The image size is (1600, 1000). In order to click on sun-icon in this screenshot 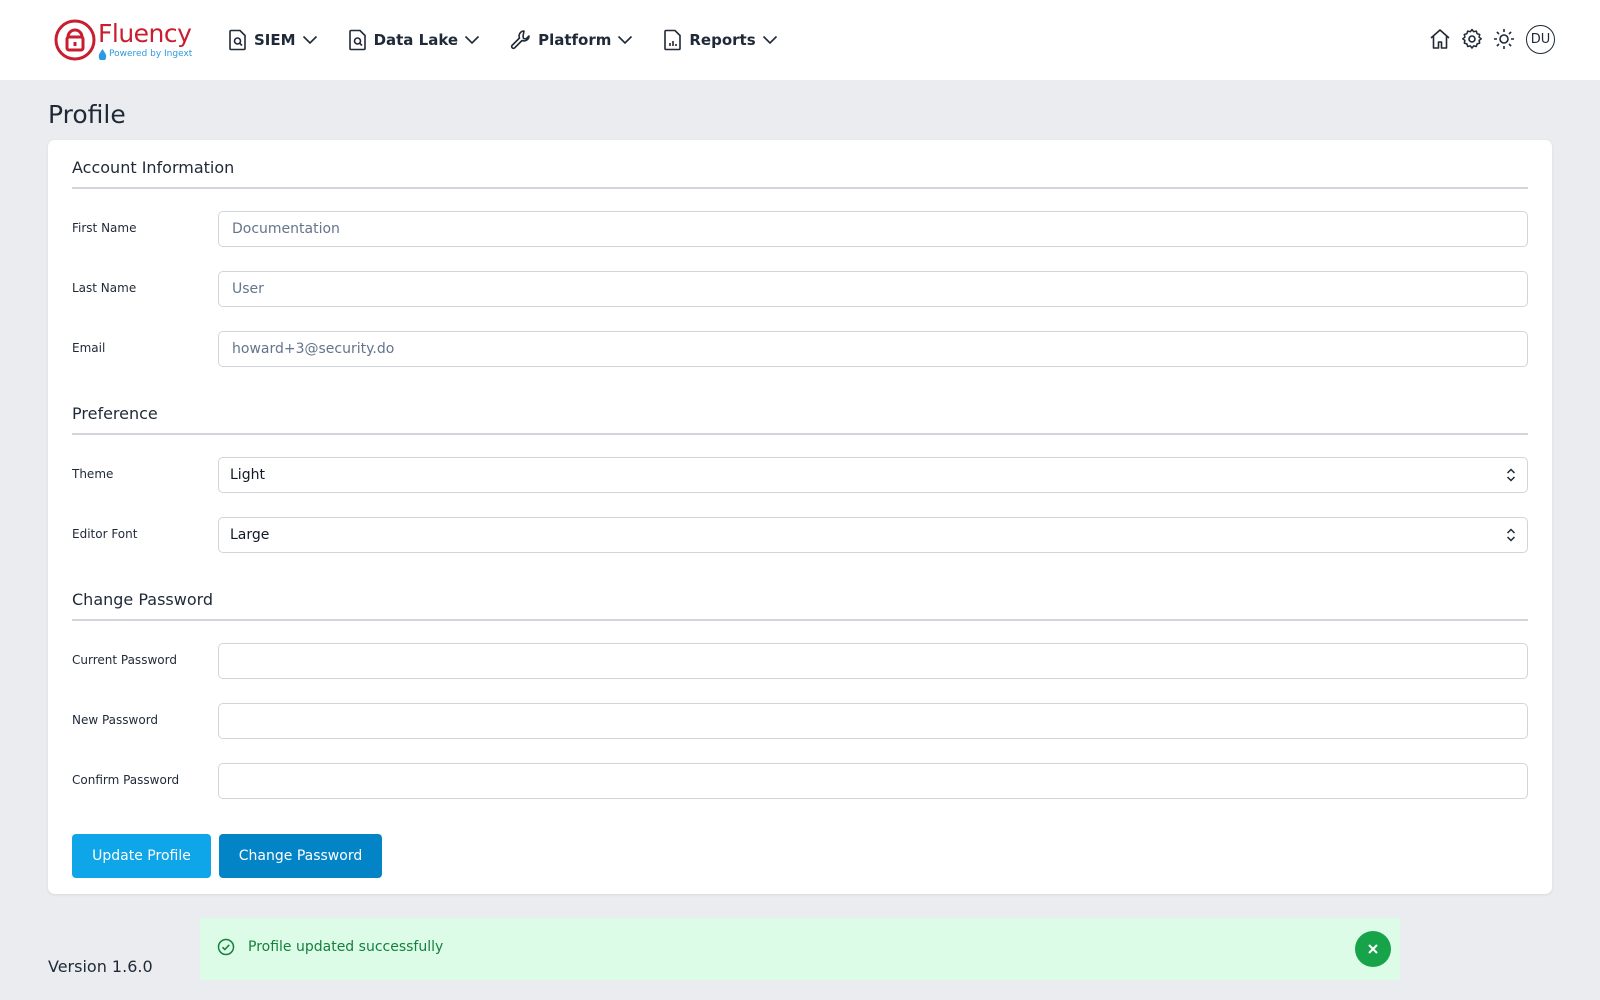, I will do `click(1504, 39)`.